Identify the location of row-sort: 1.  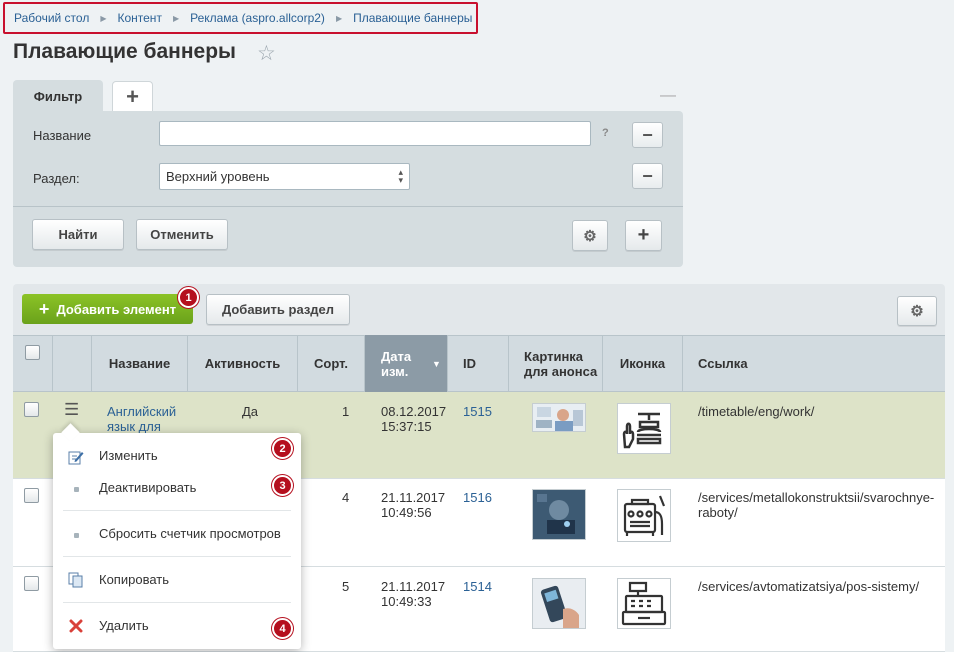
(346, 411).